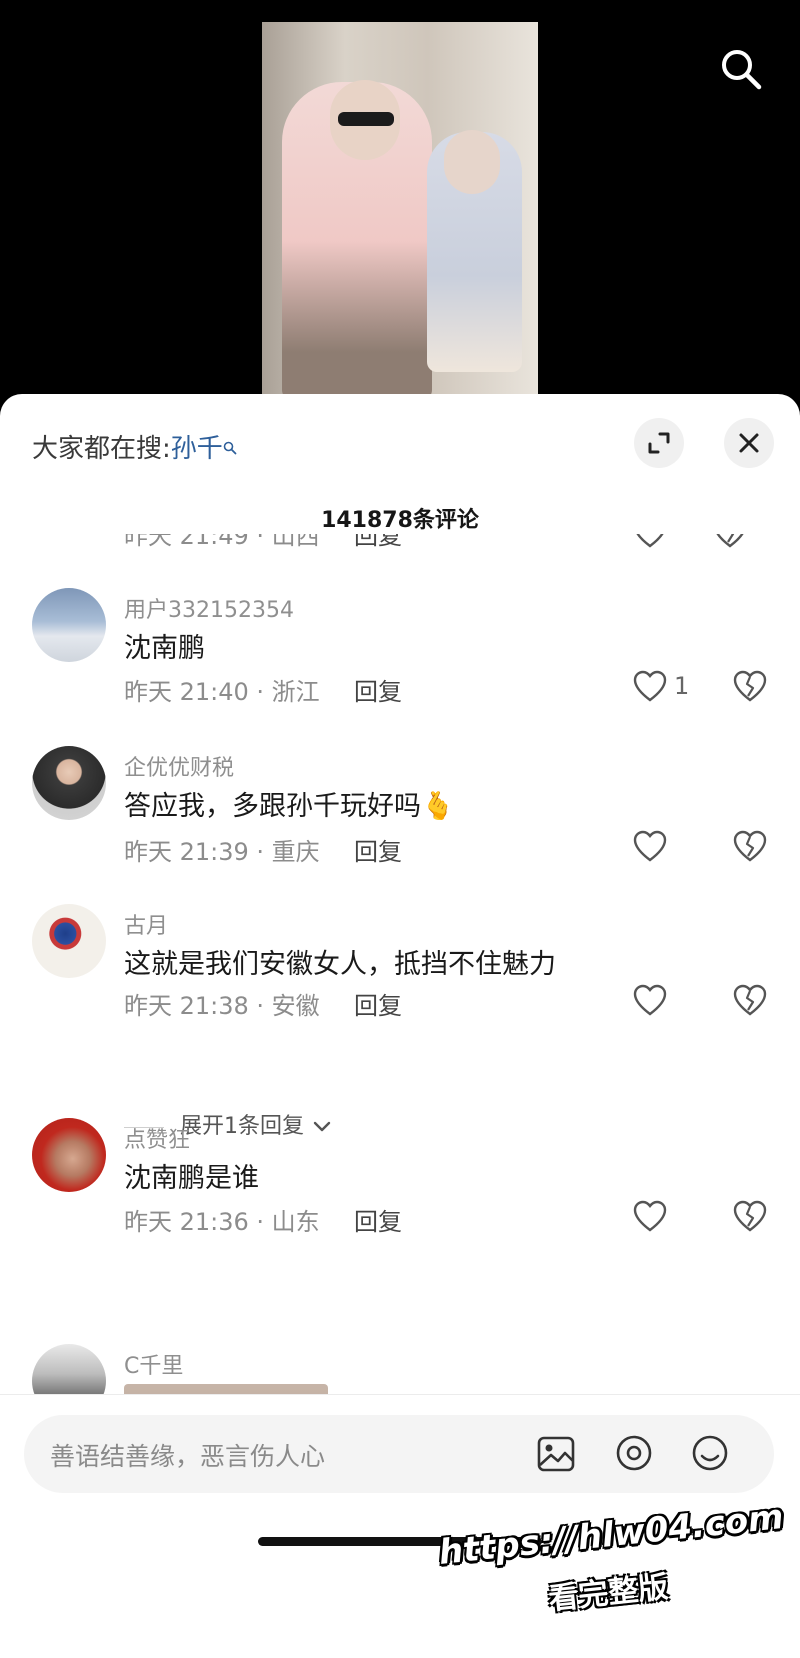  Describe the element at coordinates (289, 806) in the screenshot. I see `comment-text: 答应我，多跟孙千玩好吗🫰` at that location.